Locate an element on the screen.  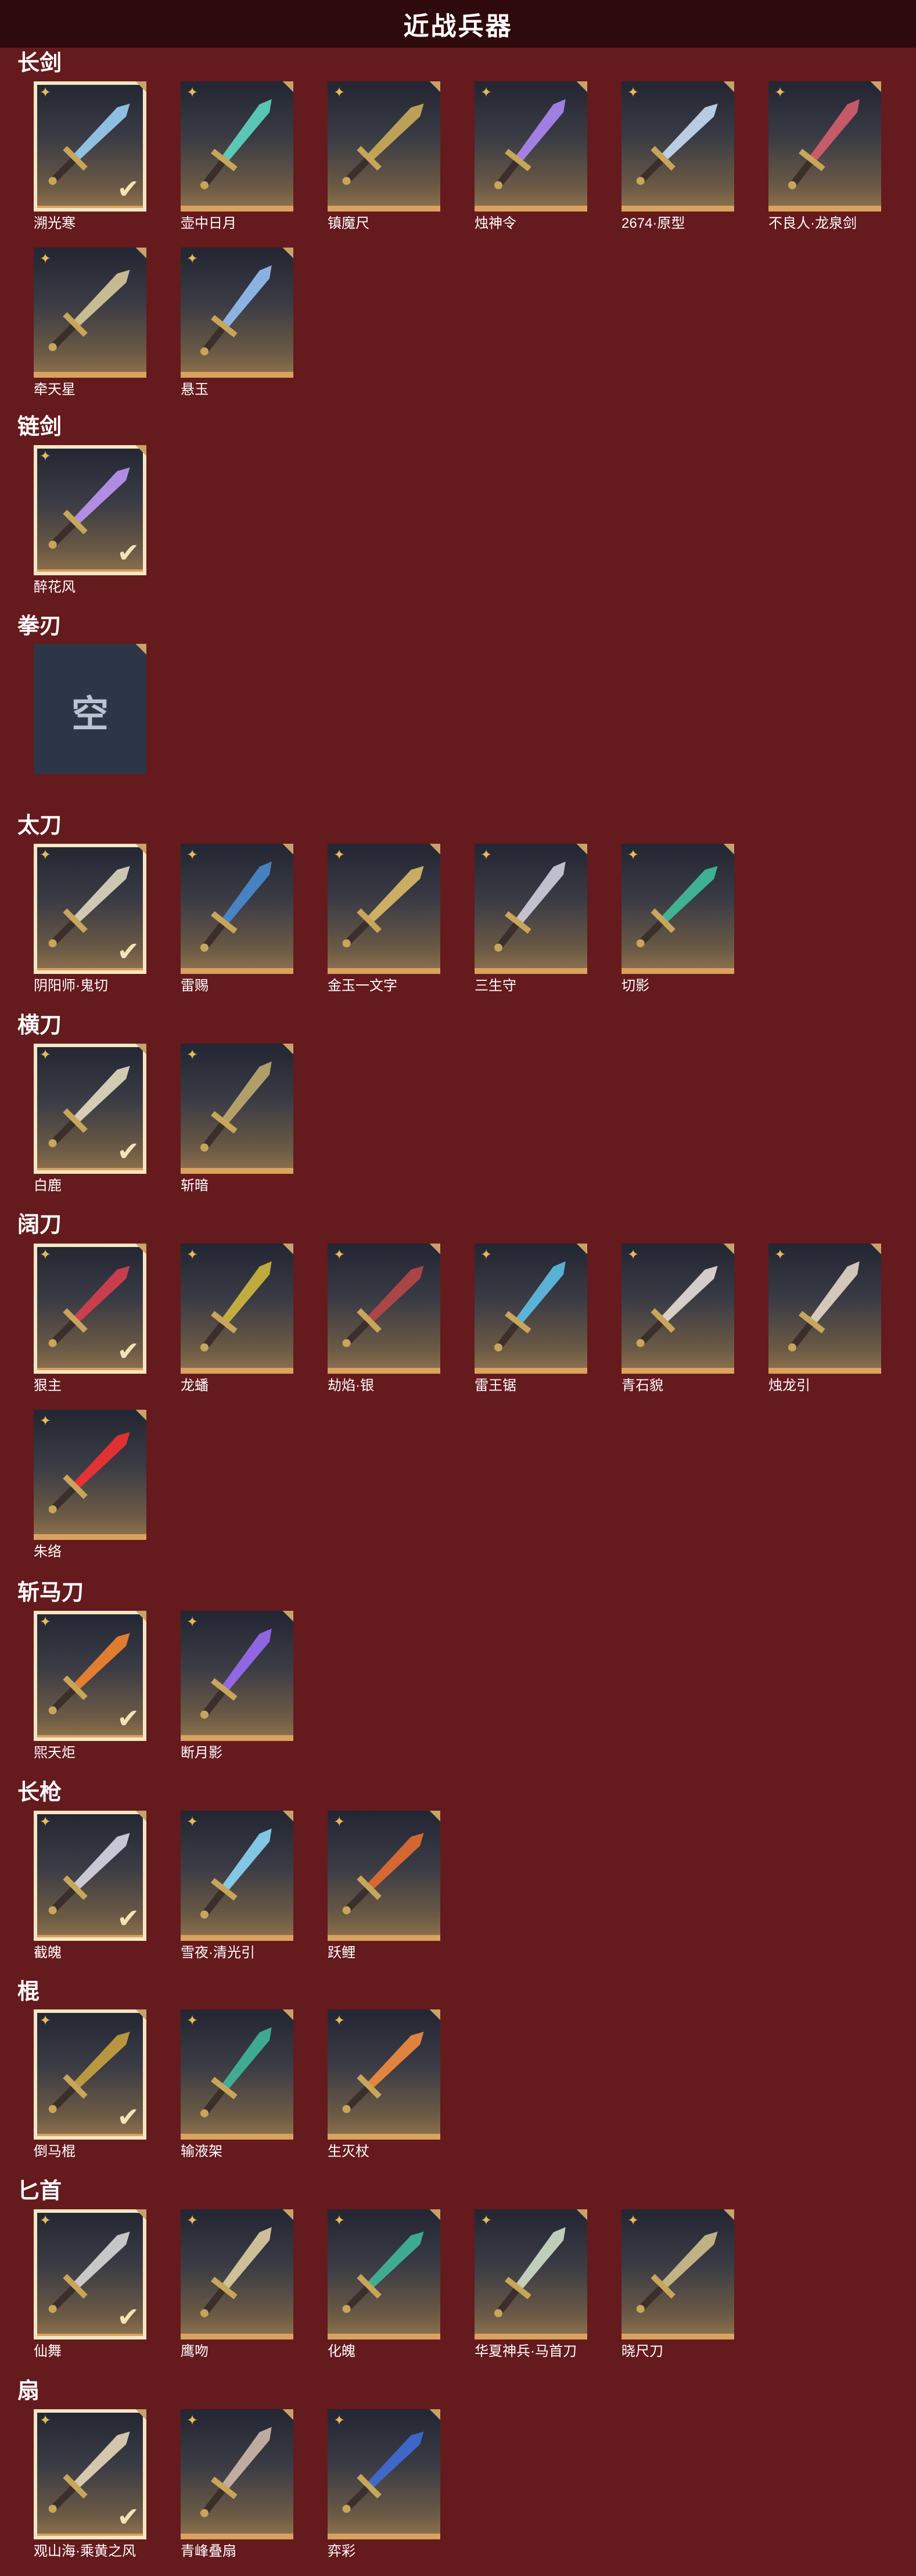
weapon-item: ✦ ✔ 截魄 is located at coordinates (90, 1886).